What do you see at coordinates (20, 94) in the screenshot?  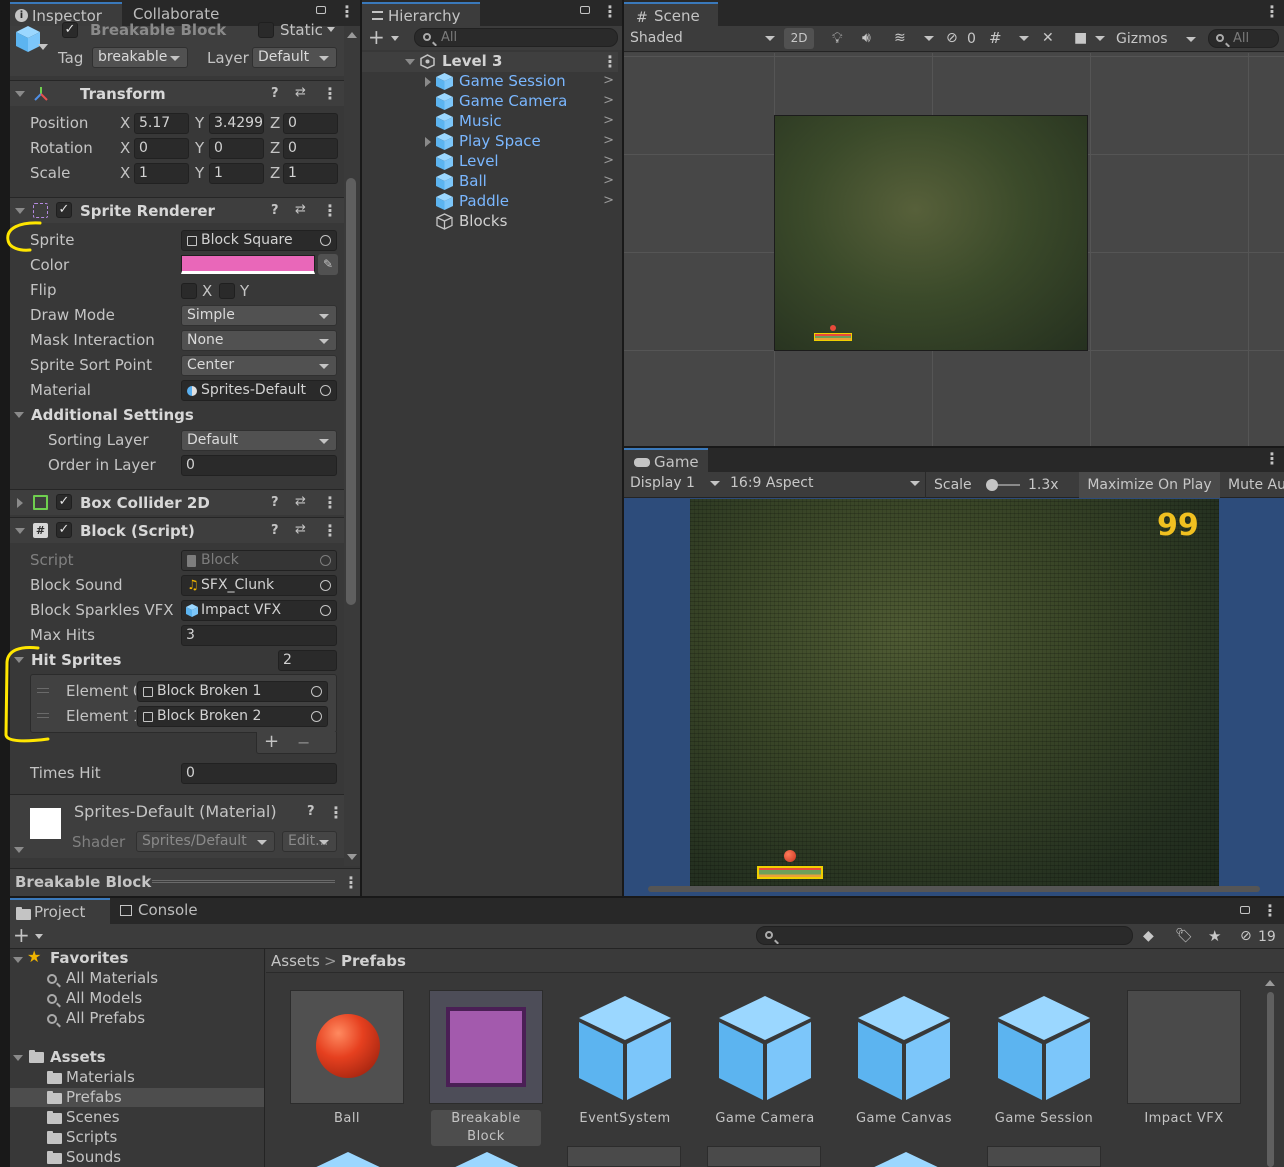 I see `transform-expand-icon` at bounding box center [20, 94].